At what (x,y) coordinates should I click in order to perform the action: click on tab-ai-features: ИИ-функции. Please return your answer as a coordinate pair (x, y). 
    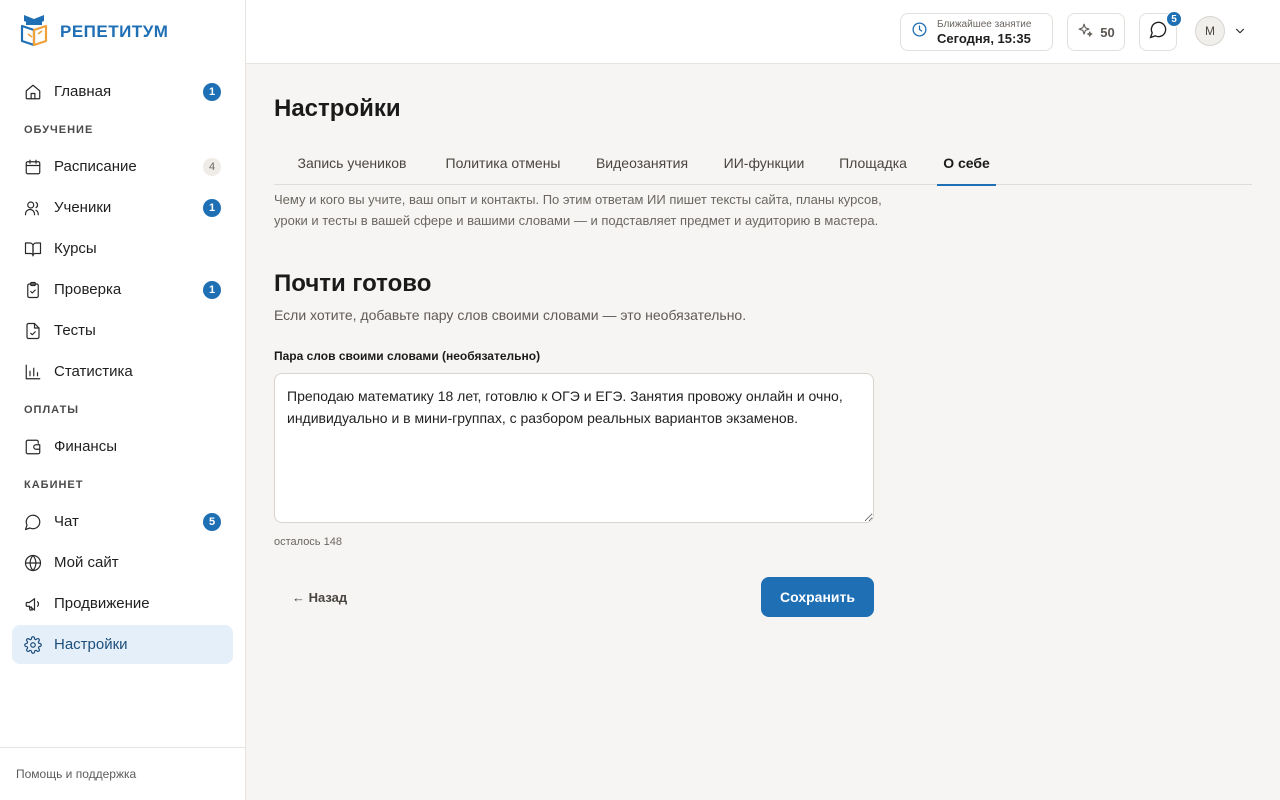
    Looking at the image, I should click on (764, 162).